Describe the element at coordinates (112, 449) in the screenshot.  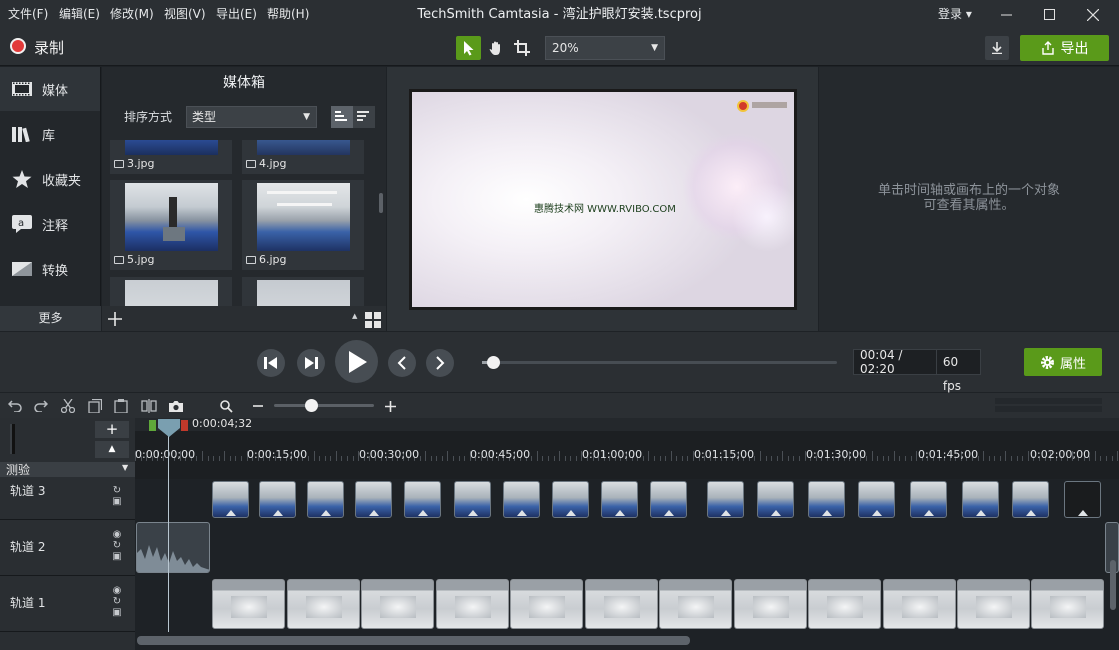
I see `collapse-tracks-icon: ▲` at that location.